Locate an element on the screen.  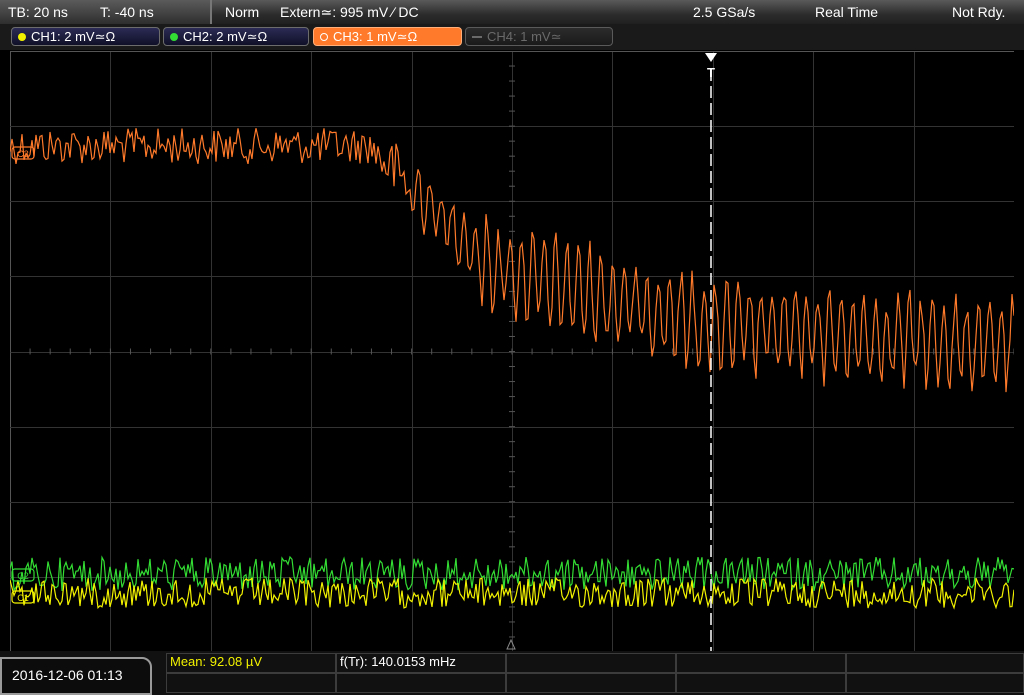
channel-1-tab: CH1: 2 mV≃Ω is located at coordinates (85, 36).